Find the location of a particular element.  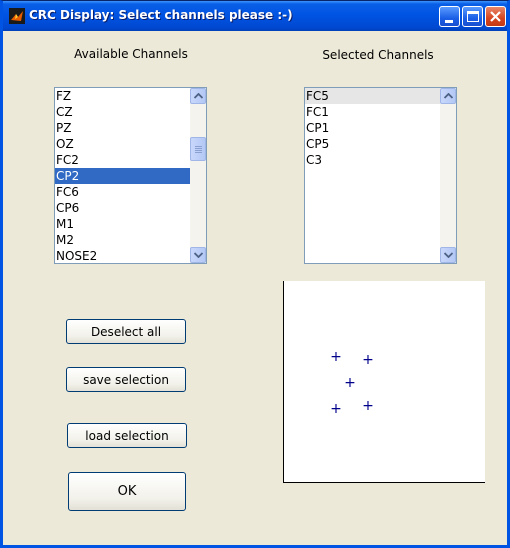

available-channels-scrollbar is located at coordinates (198, 175).